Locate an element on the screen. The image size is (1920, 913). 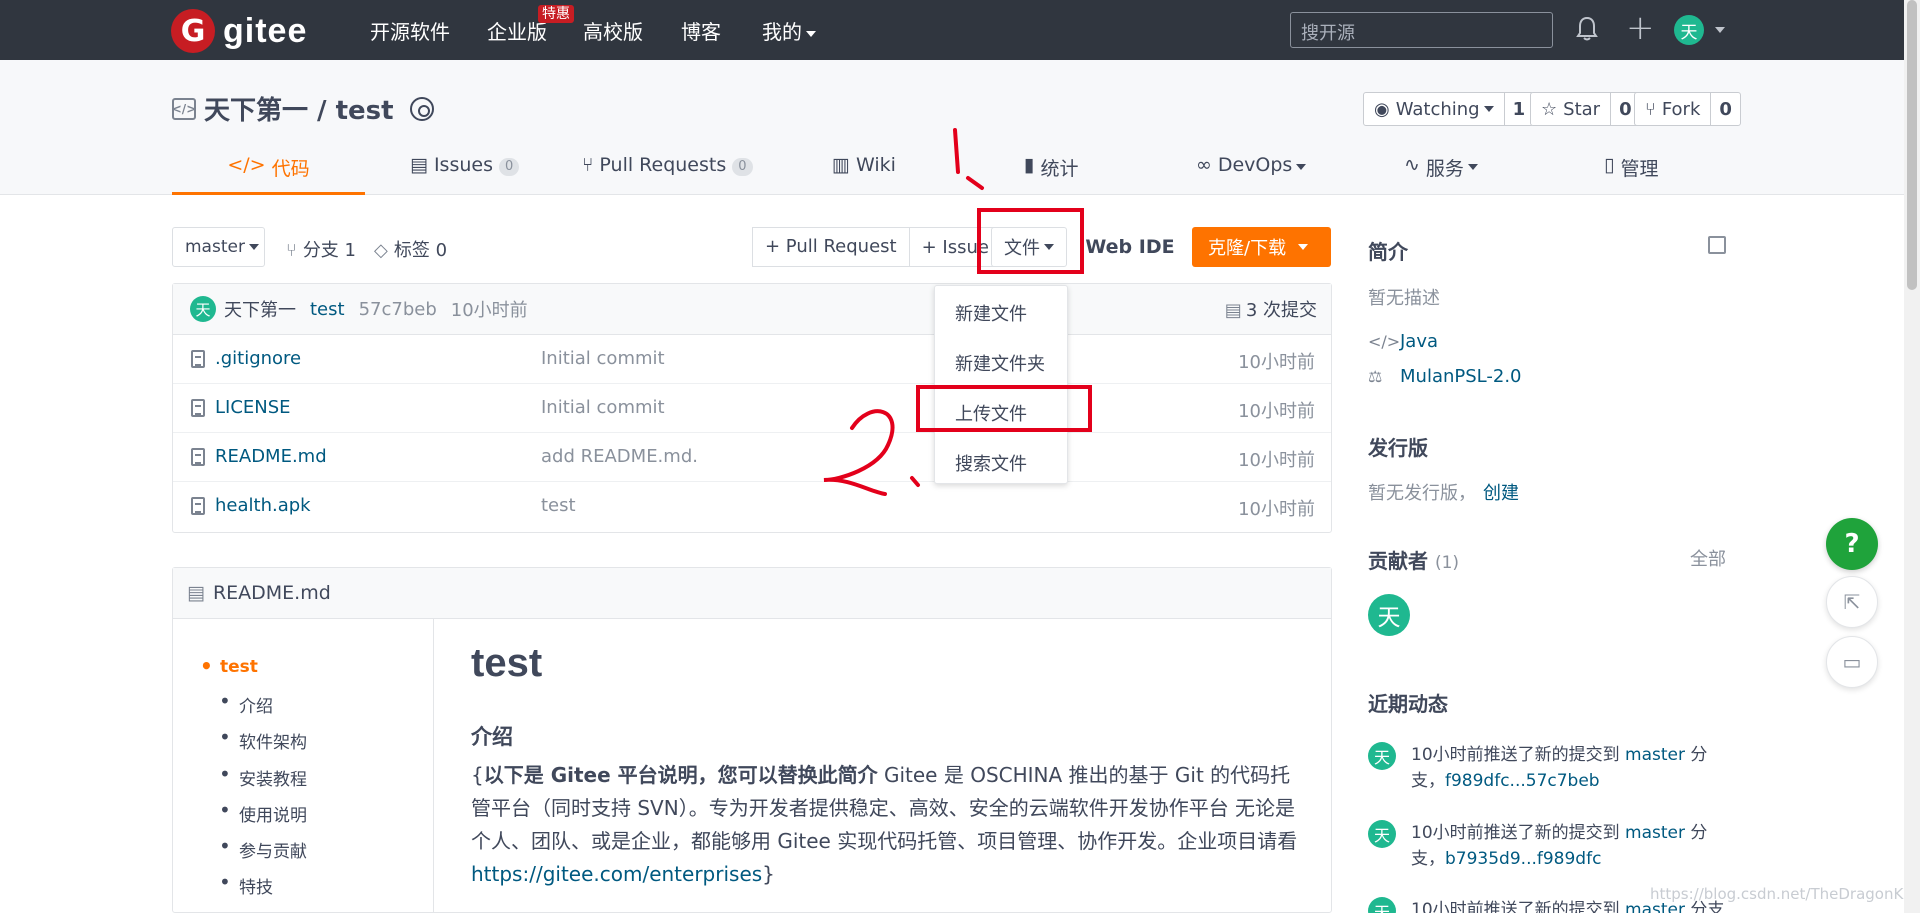
tab-manage: ▯ 管理 is located at coordinates (1631, 172).